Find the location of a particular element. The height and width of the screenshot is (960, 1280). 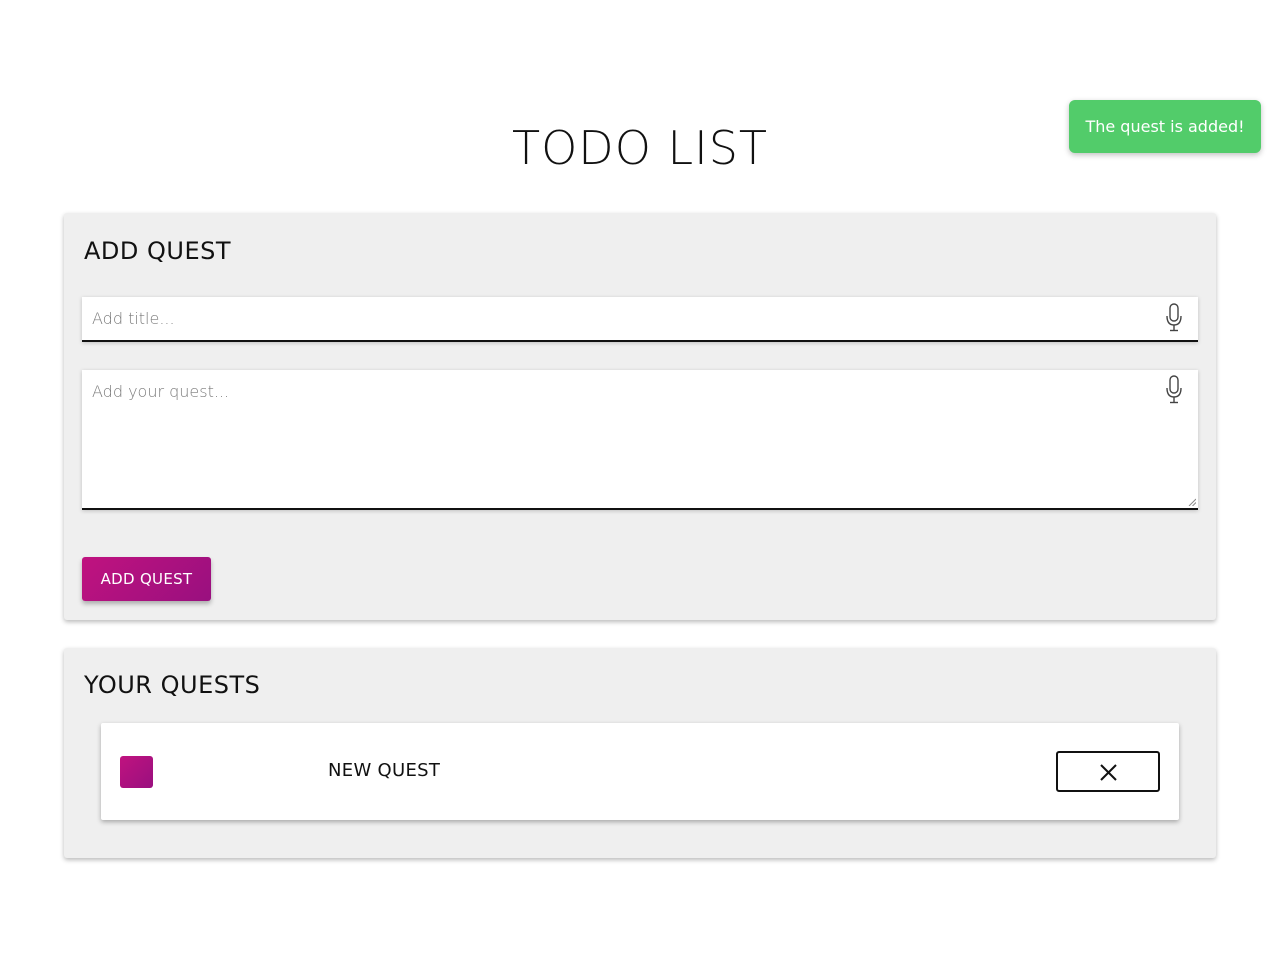

close-icon is located at coordinates (1108, 772).